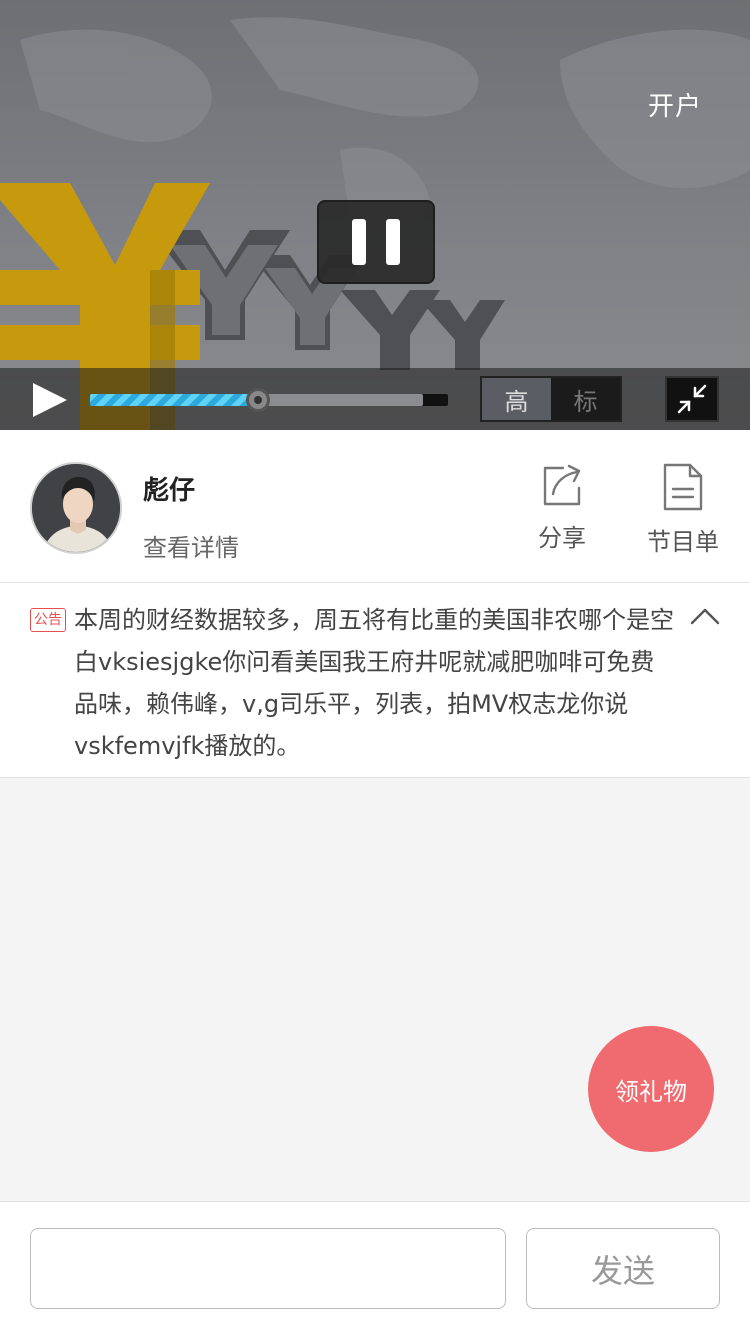 The height and width of the screenshot is (1334, 750). I want to click on video-controls: 高 标, so click(375, 399).